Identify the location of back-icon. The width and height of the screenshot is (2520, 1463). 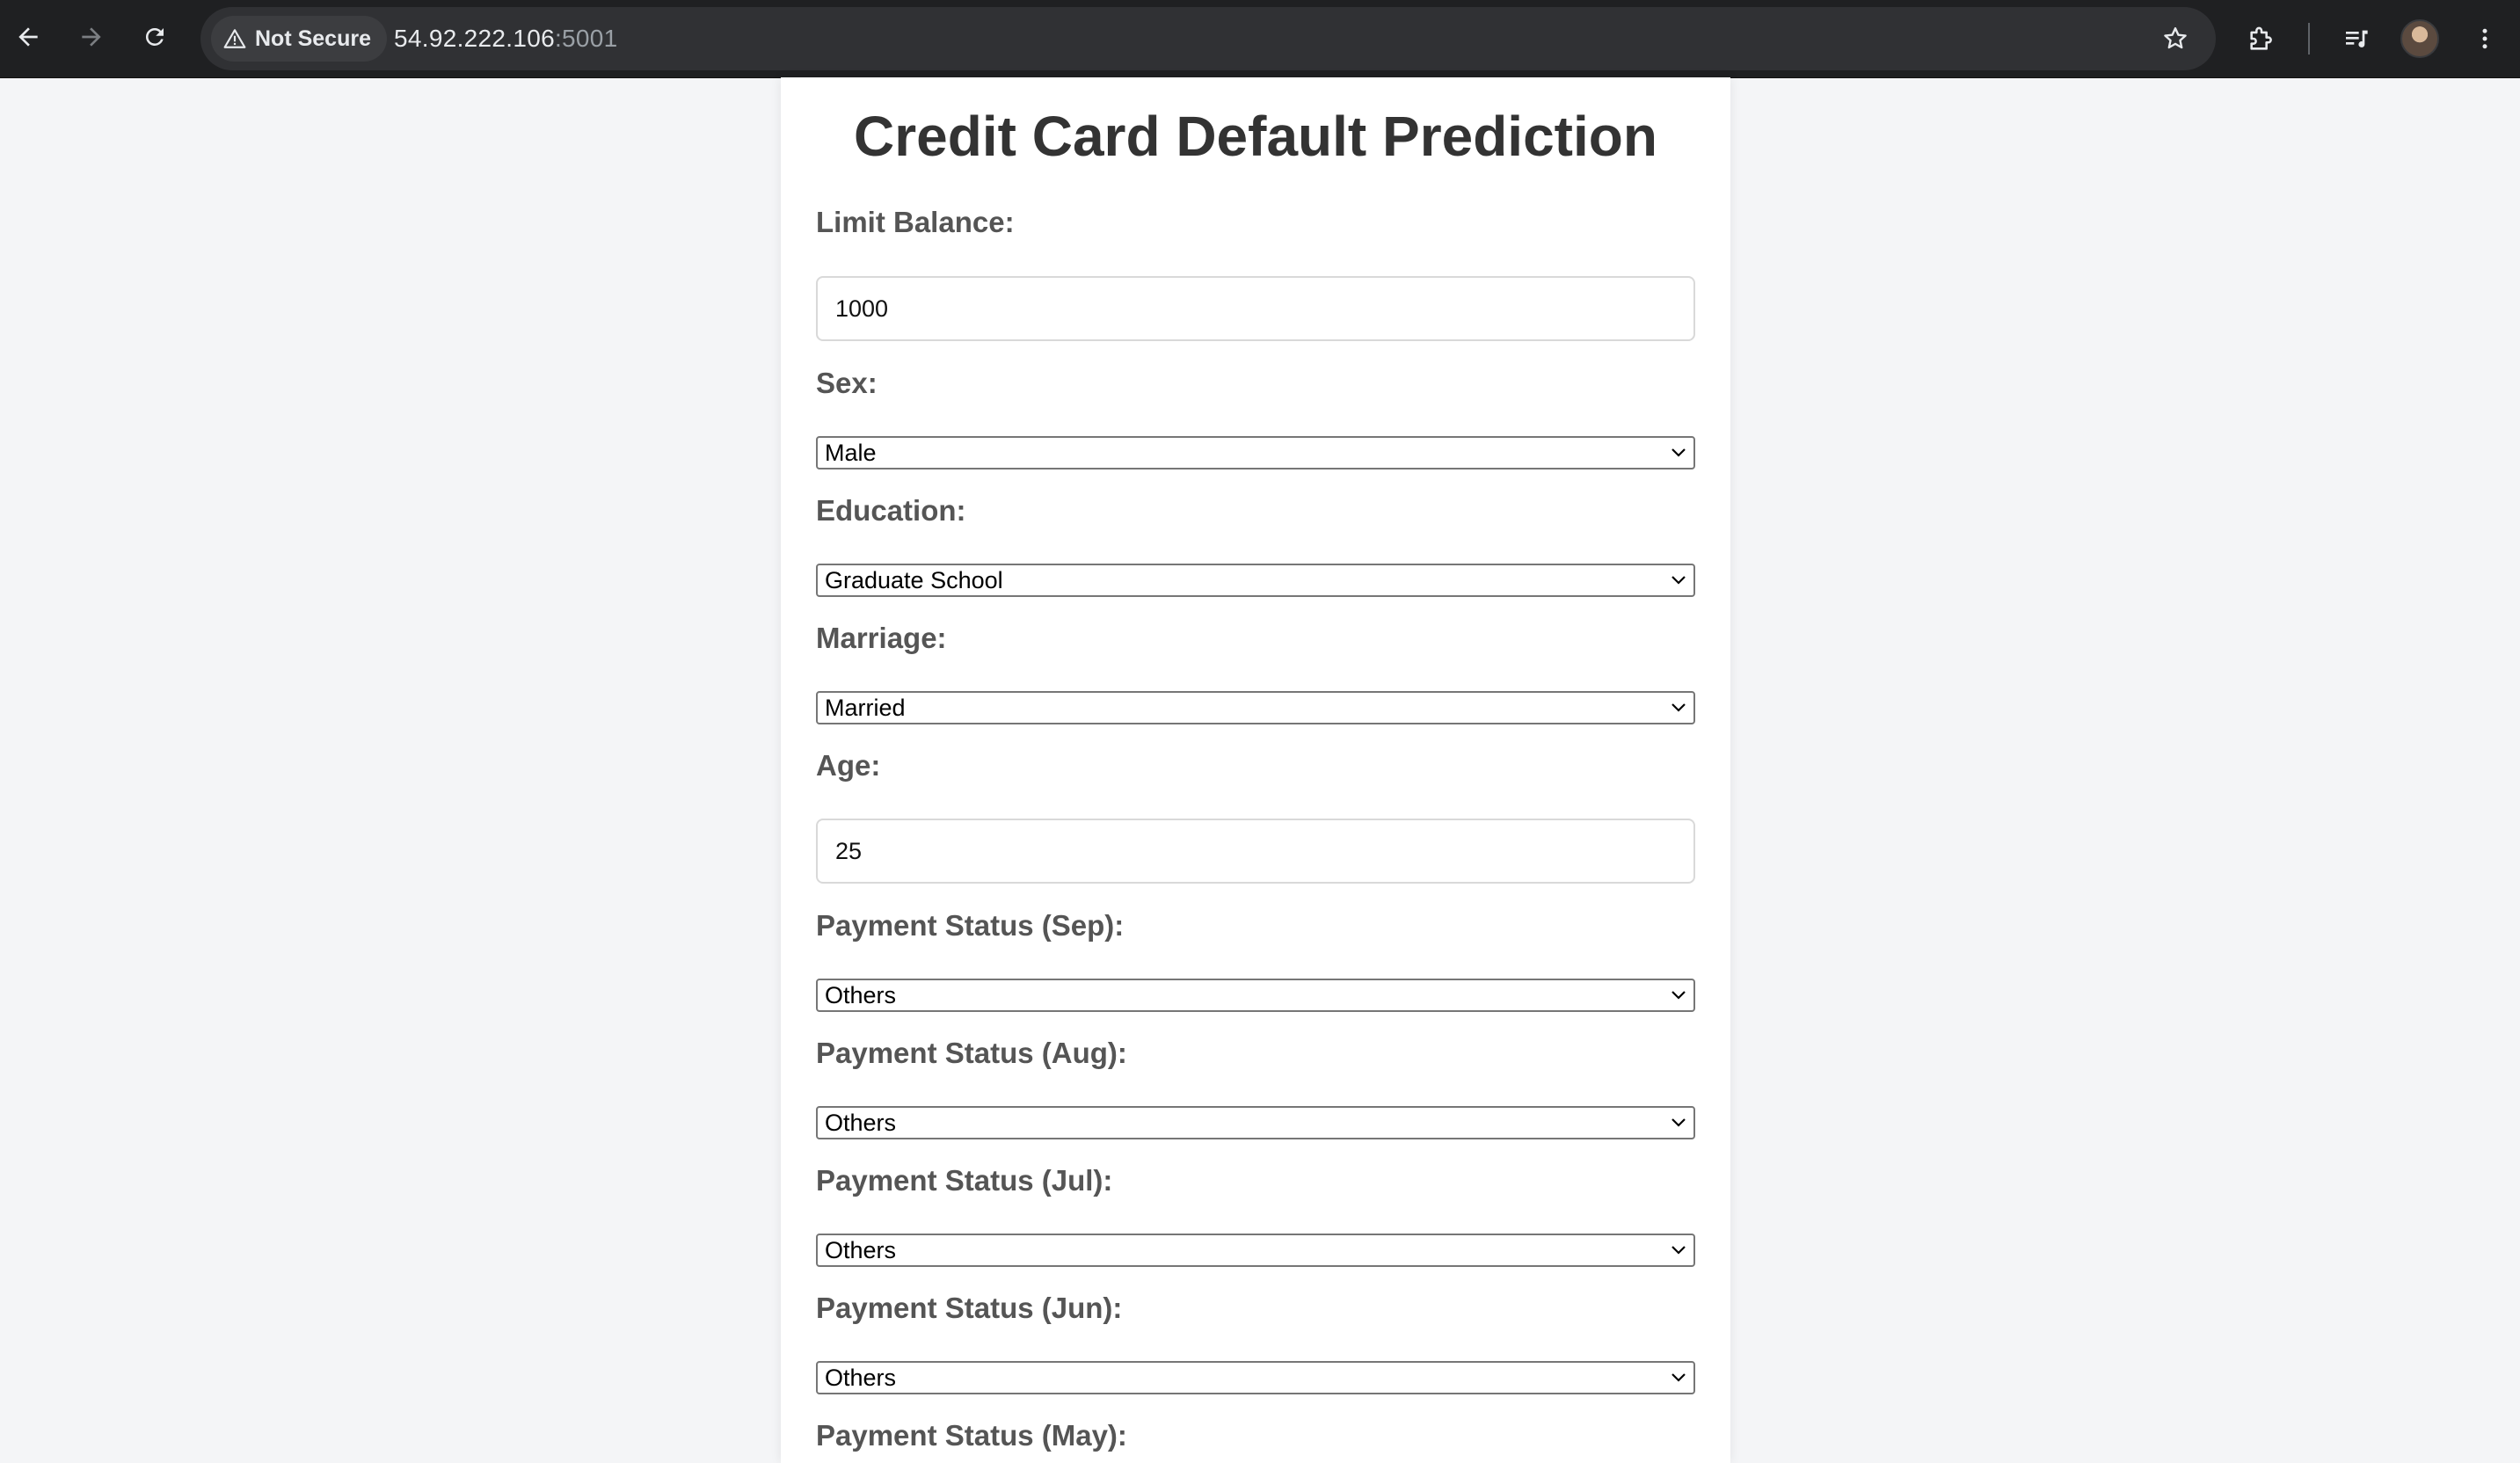
(28, 37).